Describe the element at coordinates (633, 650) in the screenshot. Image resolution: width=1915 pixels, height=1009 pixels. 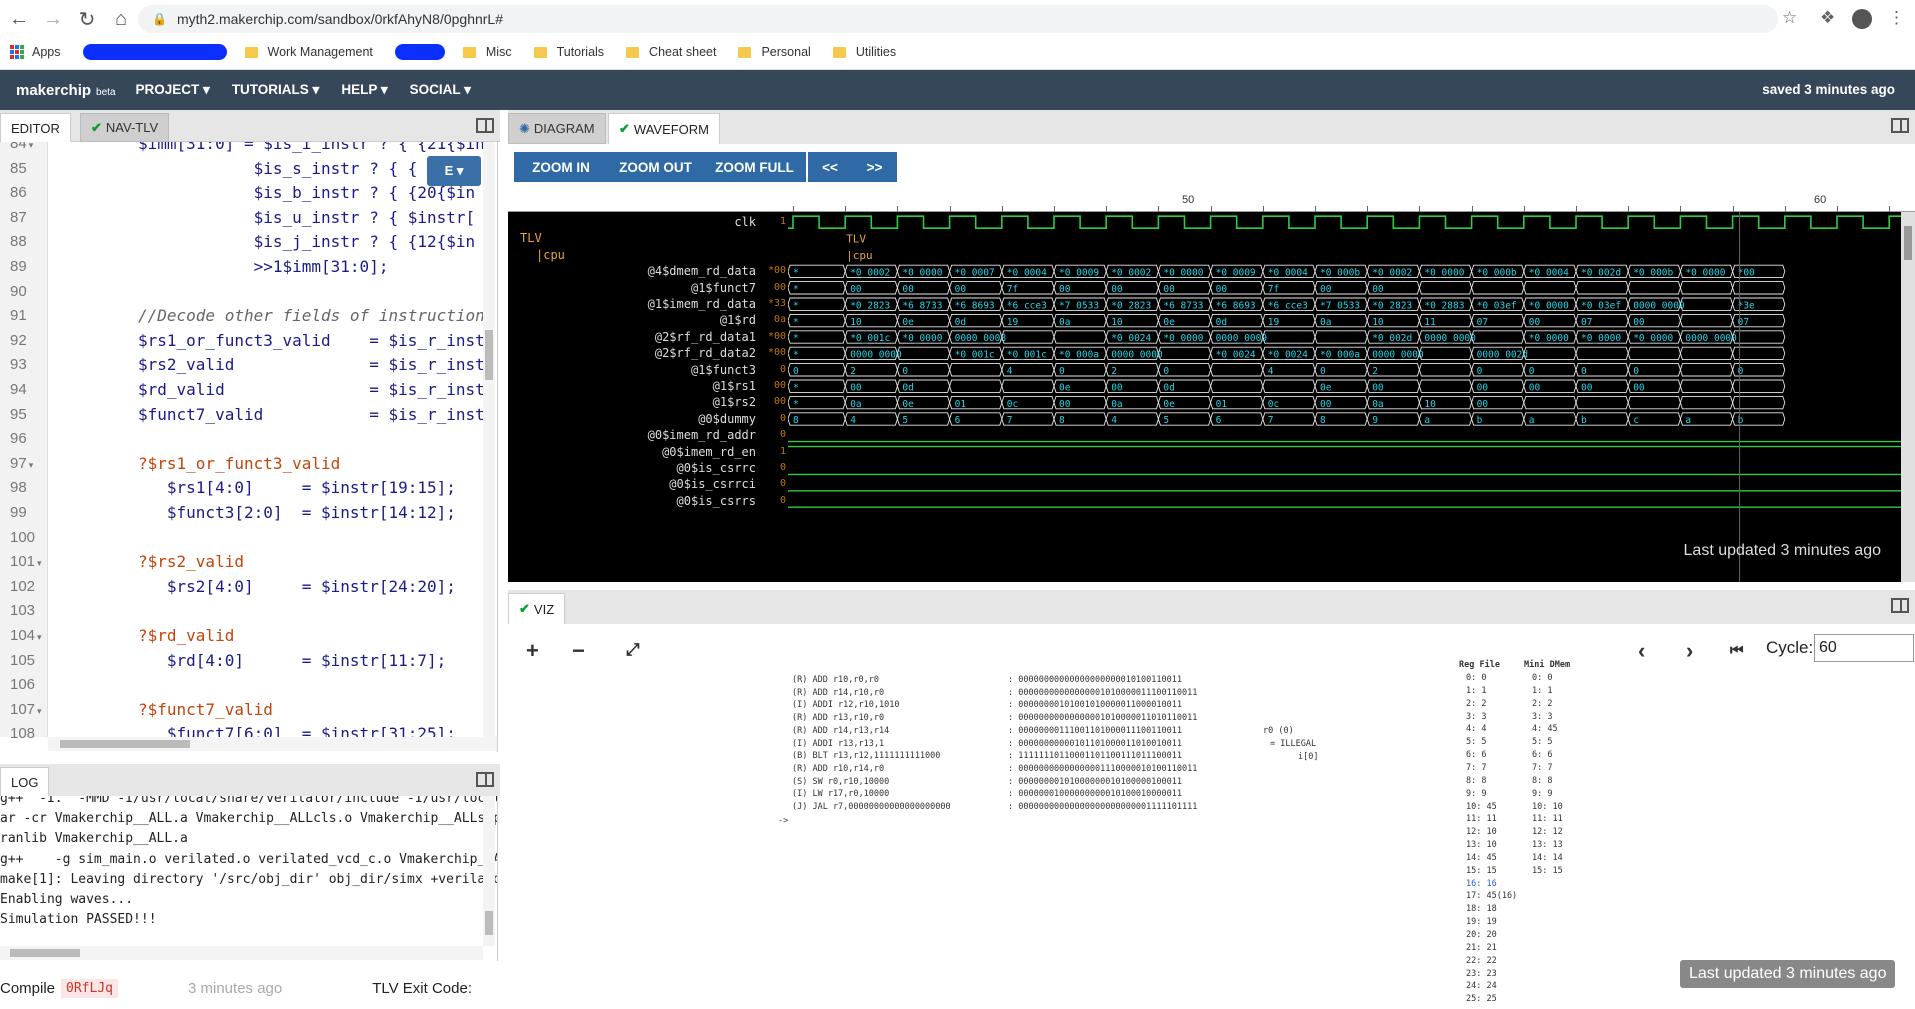
I see `fit-expand-icon: ⤢` at that location.